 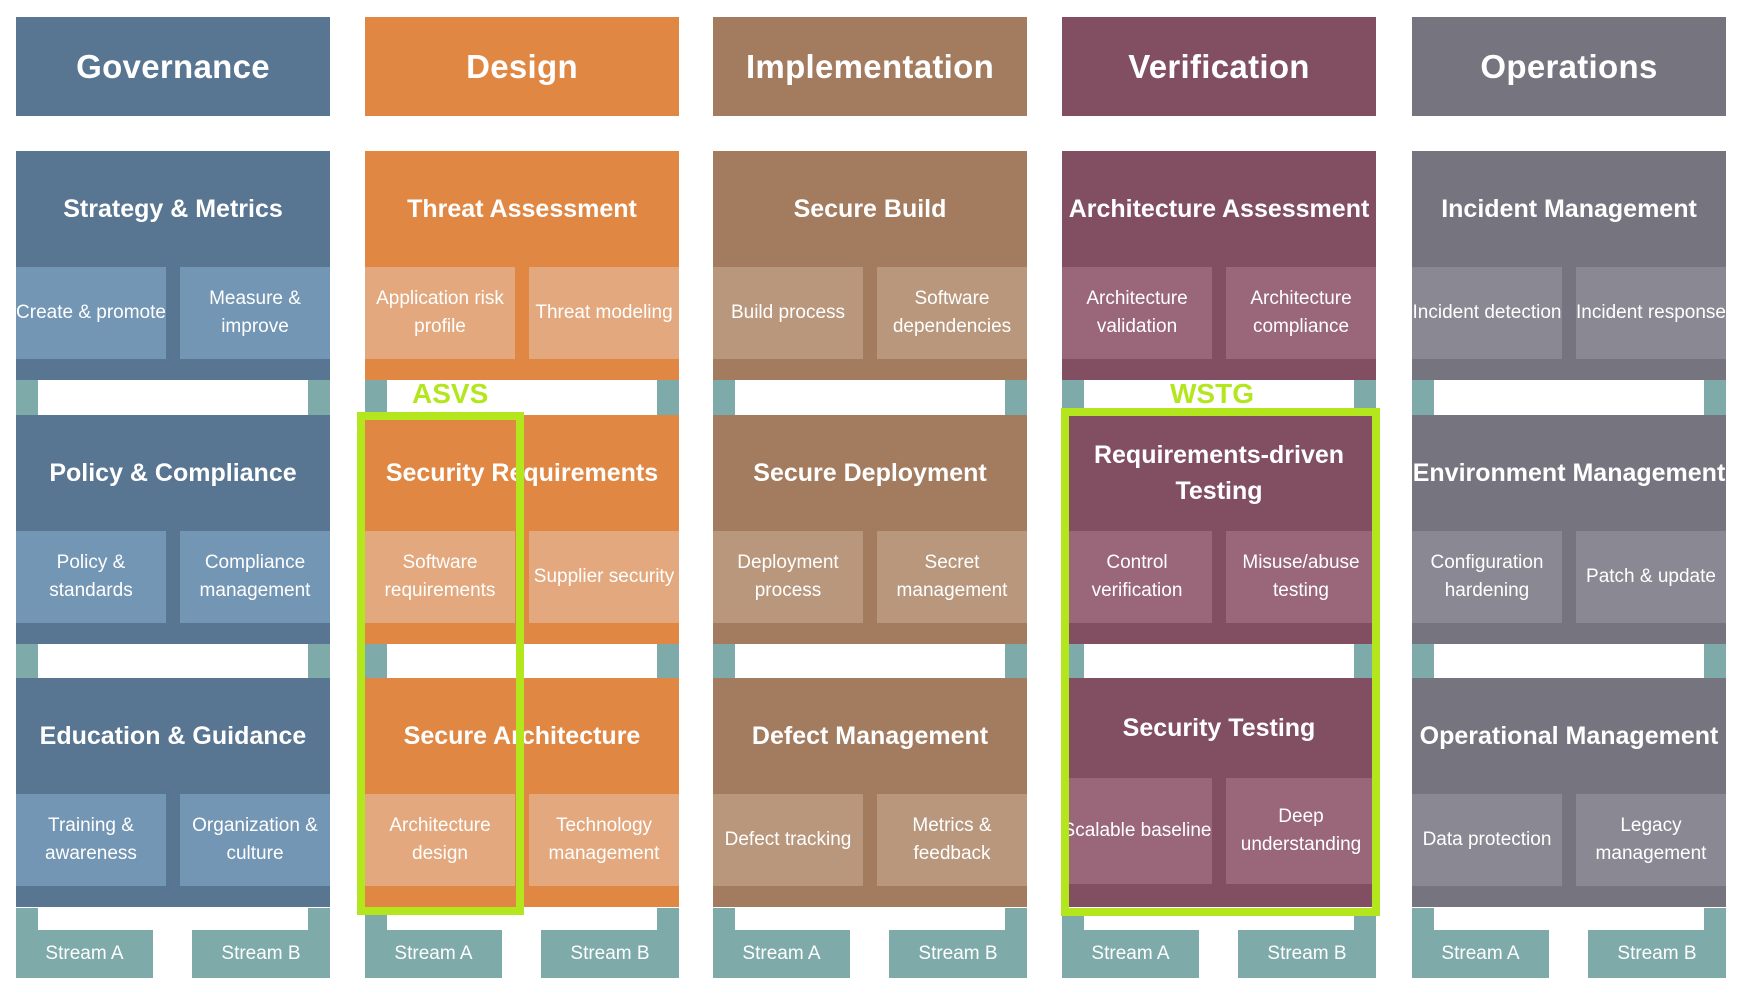 I want to click on practice-activity-a: Build process, so click(x=788, y=313).